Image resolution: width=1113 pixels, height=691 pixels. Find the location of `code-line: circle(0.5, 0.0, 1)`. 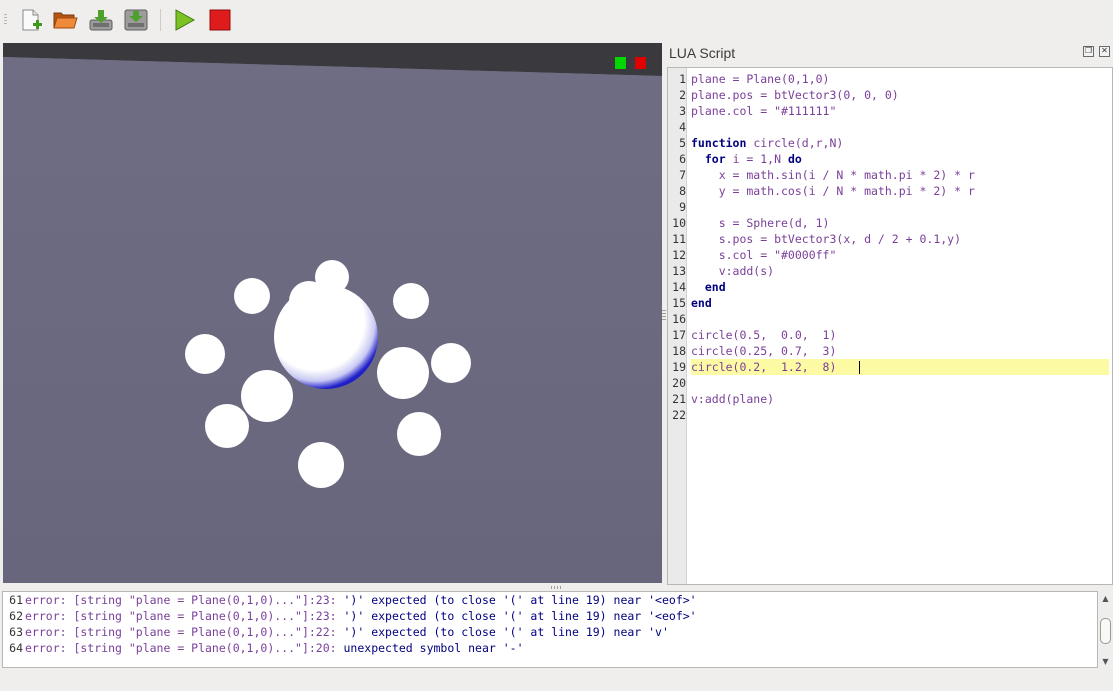

code-line: circle(0.5, 0.0, 1) is located at coordinates (763, 335).